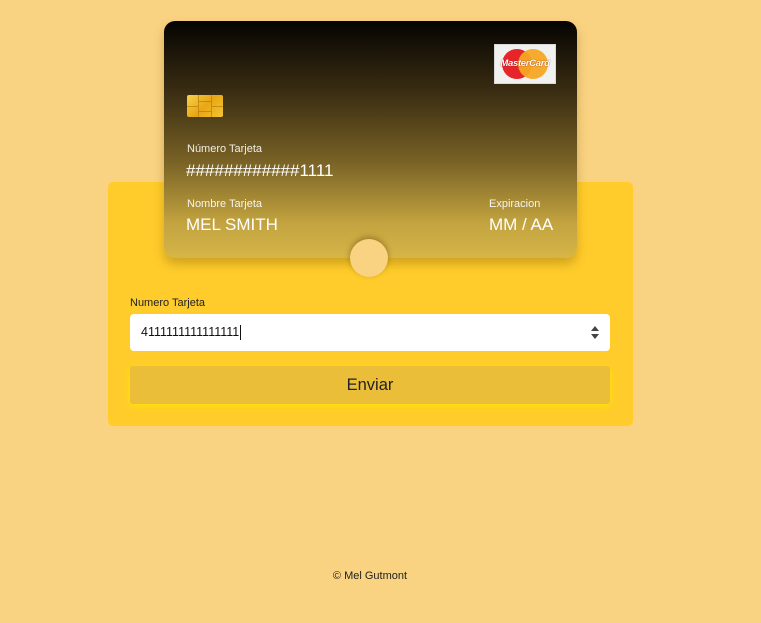  I want to click on chip-icon, so click(205, 106).